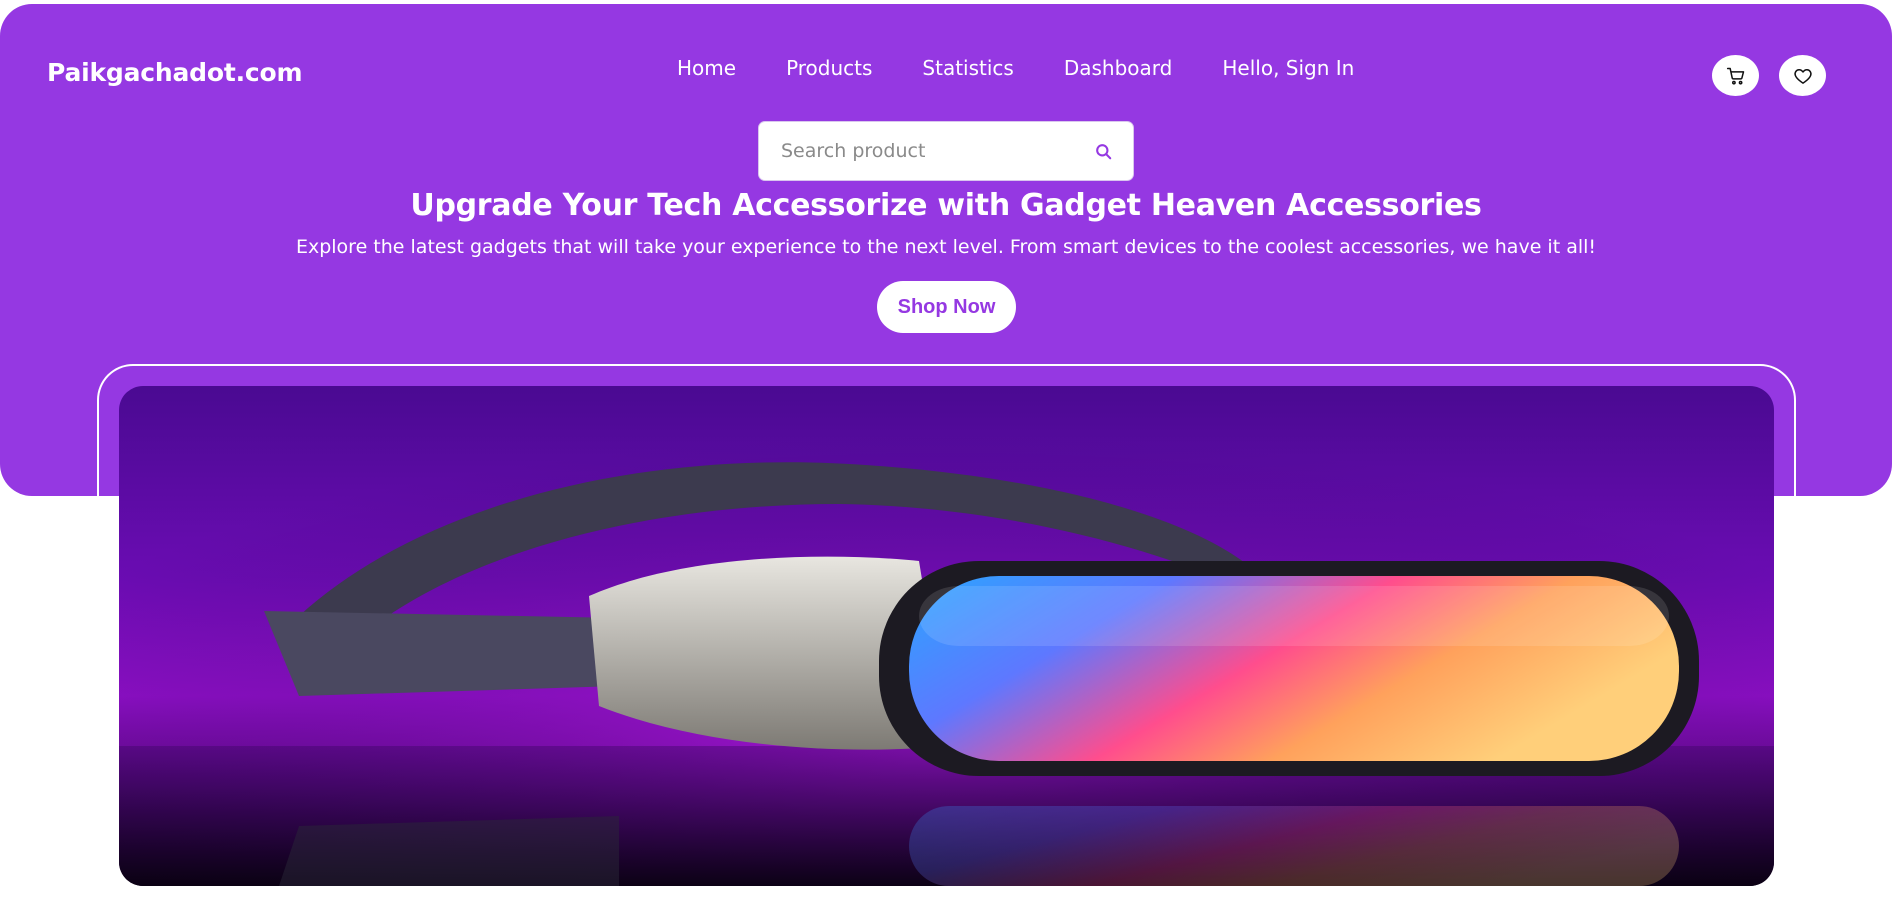 Image resolution: width=1892 pixels, height=907 pixels. I want to click on shop-now-button: Shop Now, so click(946, 307).